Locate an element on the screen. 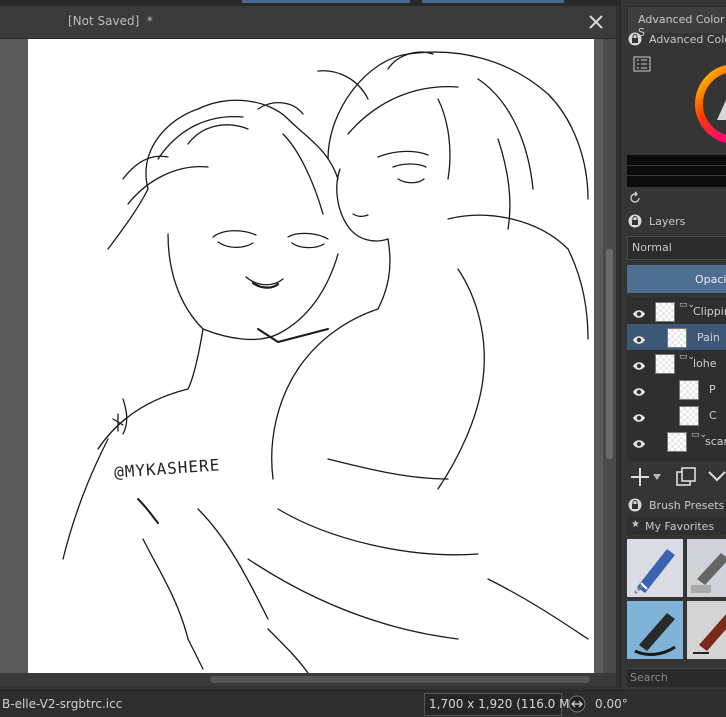  duplicate-layer-icon is located at coordinates (686, 477).